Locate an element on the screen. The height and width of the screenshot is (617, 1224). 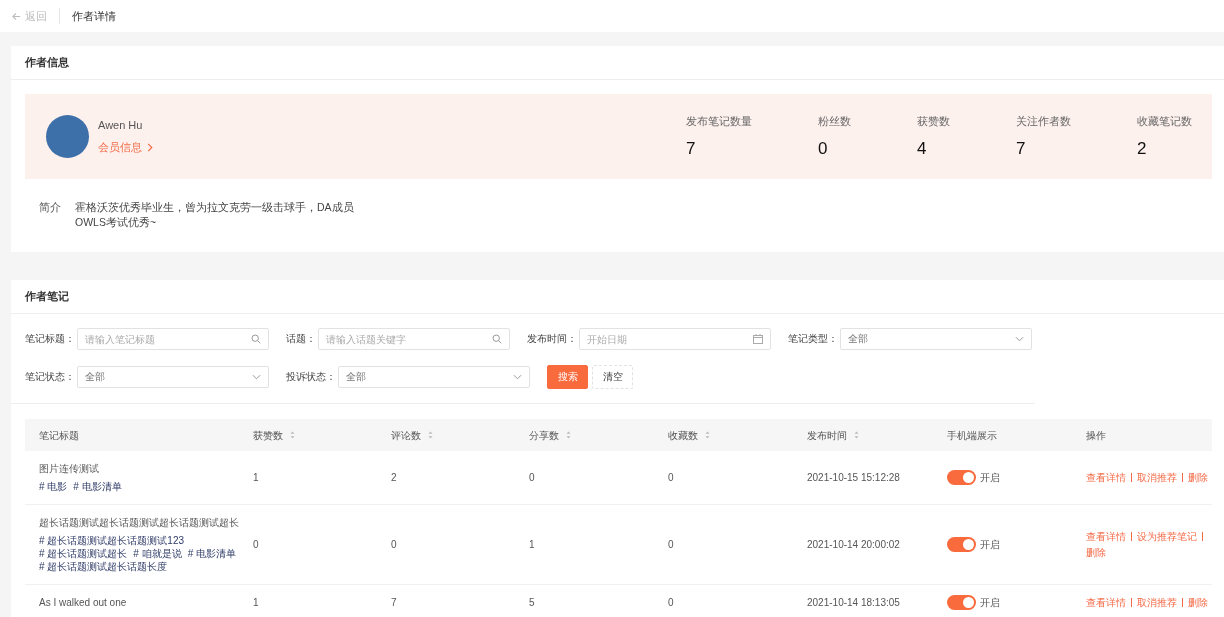
table-cell: 5 is located at coordinates (532, 602).